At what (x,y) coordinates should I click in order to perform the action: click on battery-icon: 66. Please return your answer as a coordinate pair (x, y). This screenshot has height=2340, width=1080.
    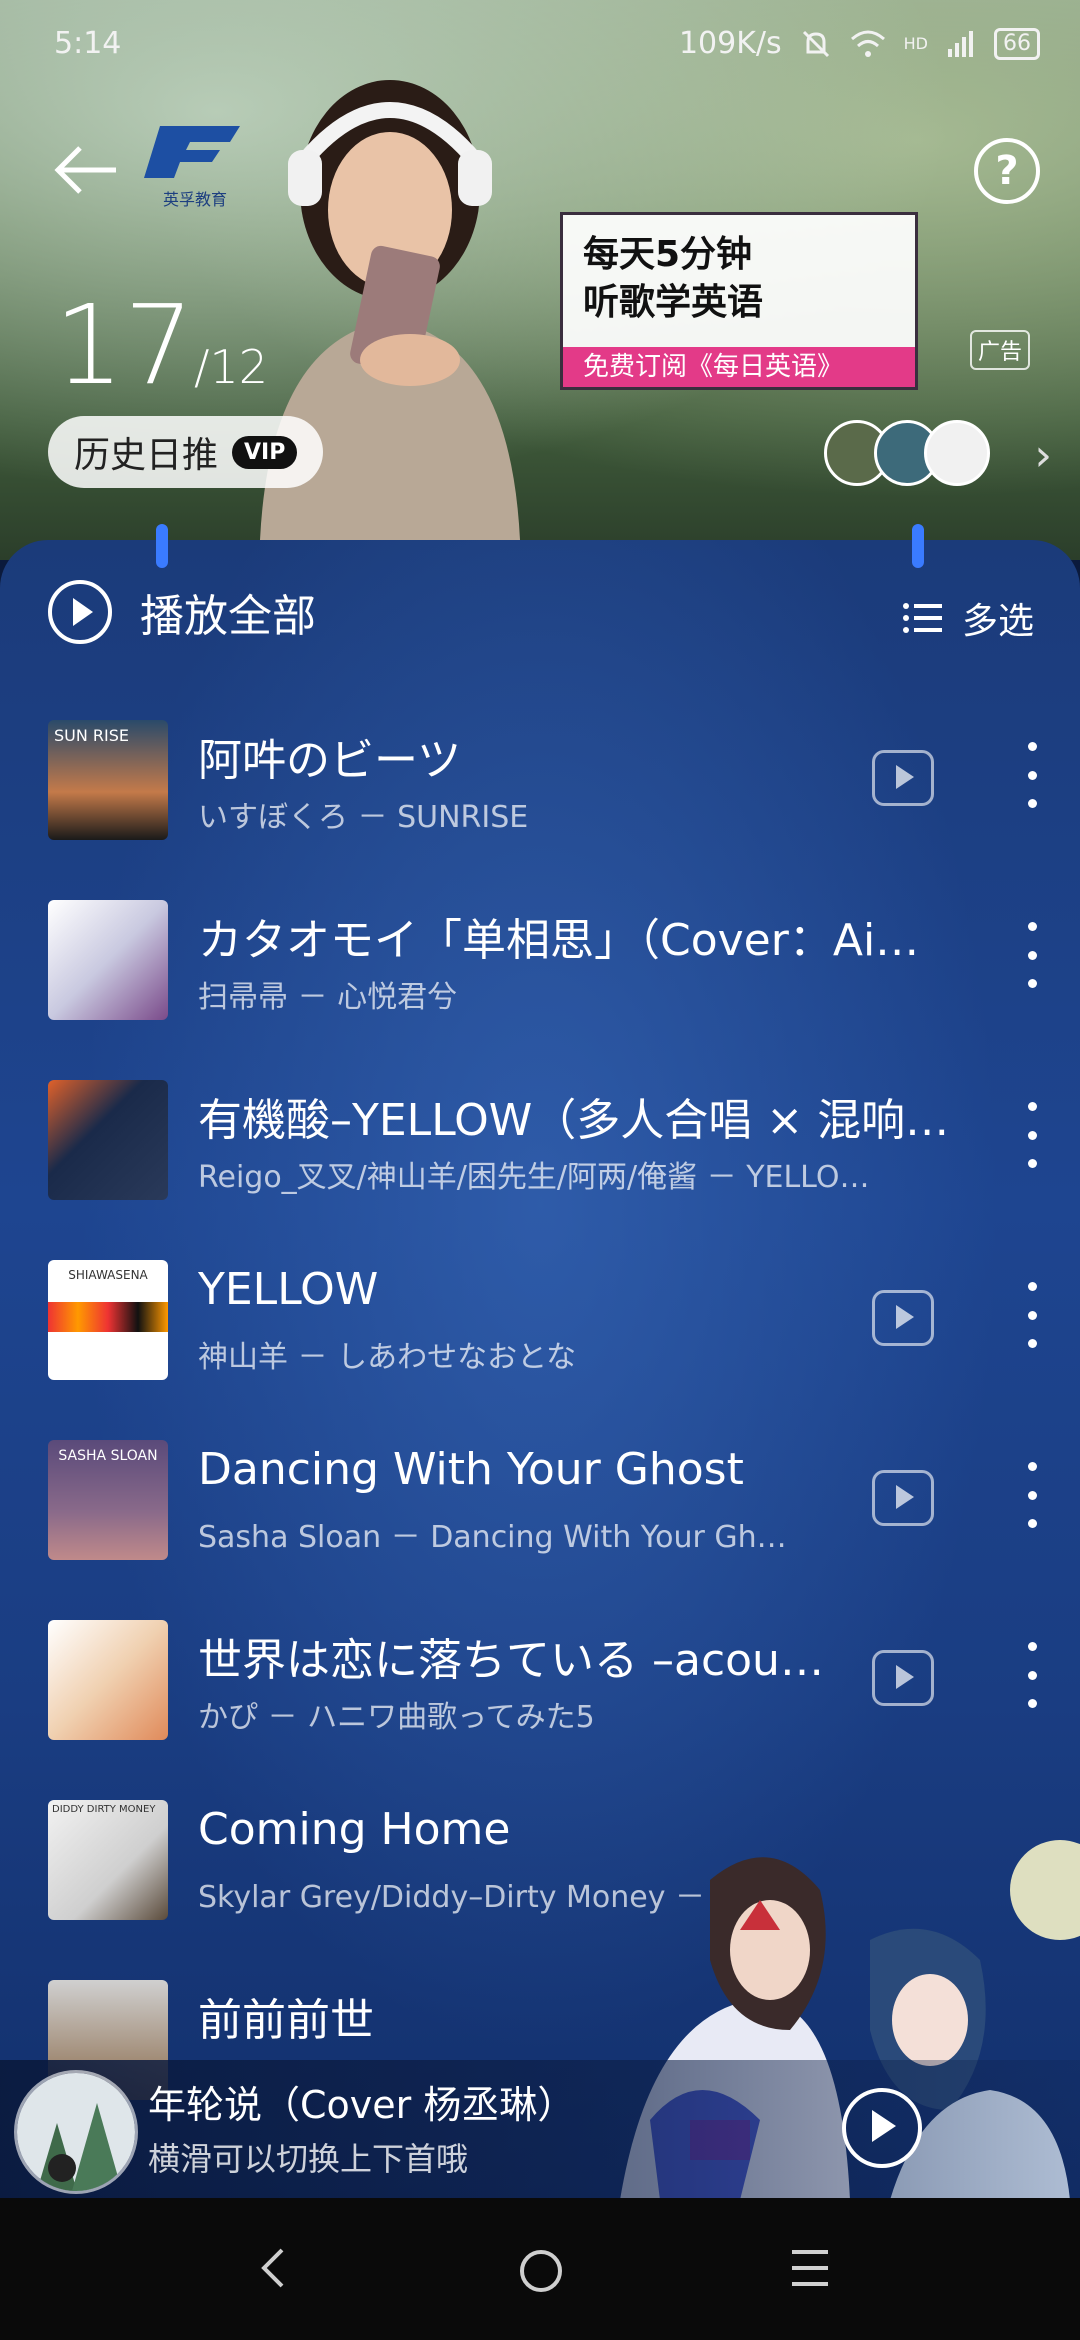
    Looking at the image, I should click on (1017, 43).